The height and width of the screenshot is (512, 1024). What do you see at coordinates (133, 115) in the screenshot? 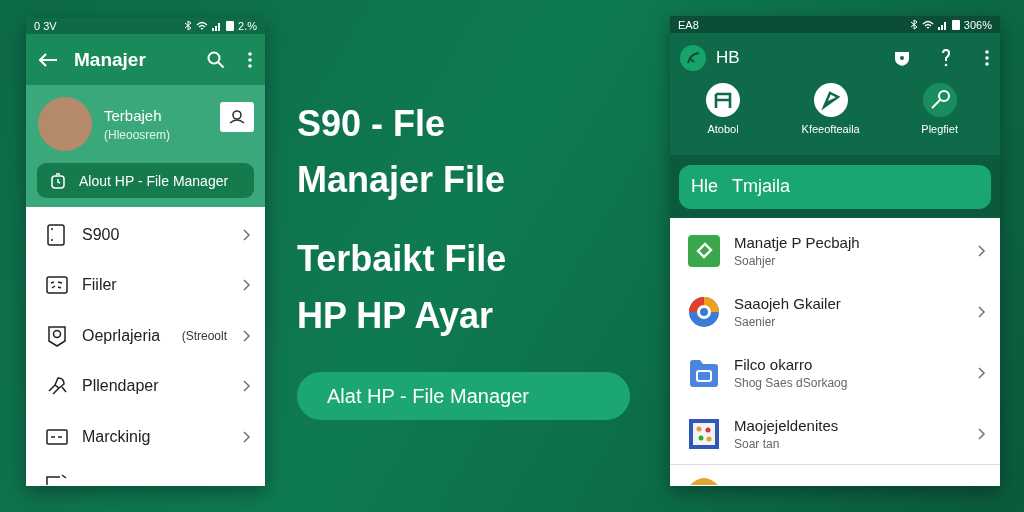
I see `profile-name: Terbajeh` at bounding box center [133, 115].